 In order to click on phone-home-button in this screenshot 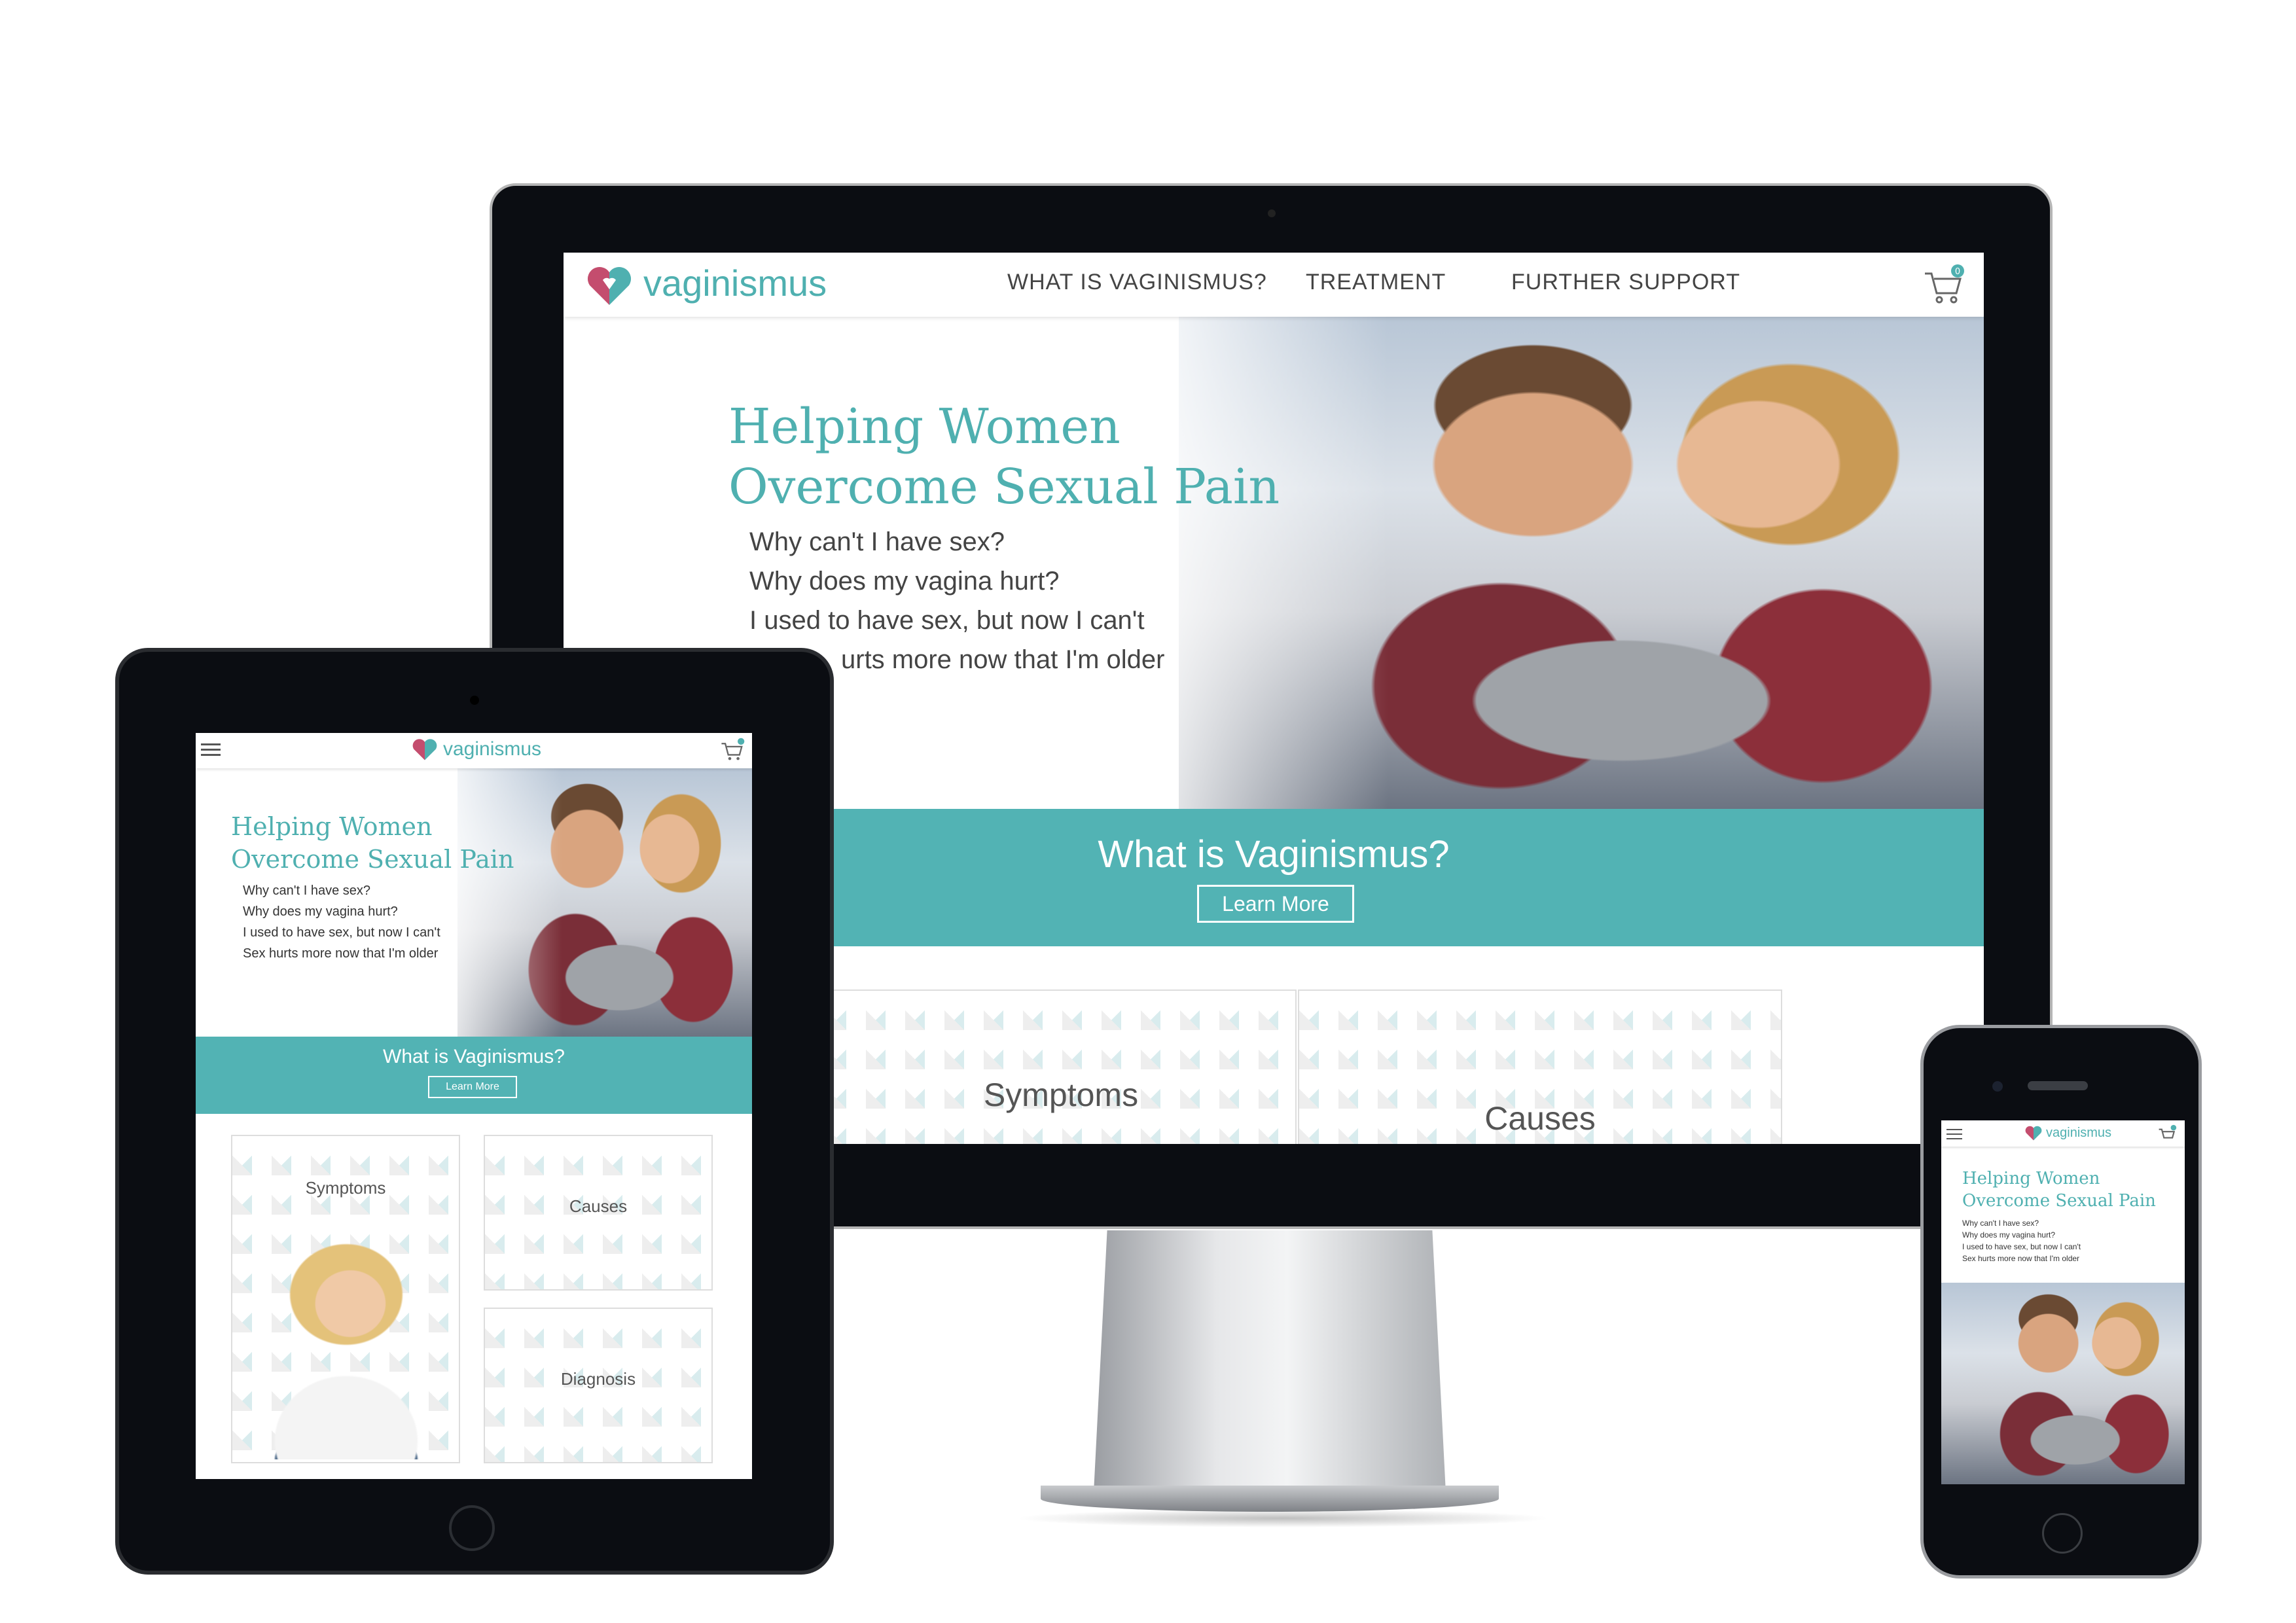, I will do `click(2062, 1533)`.